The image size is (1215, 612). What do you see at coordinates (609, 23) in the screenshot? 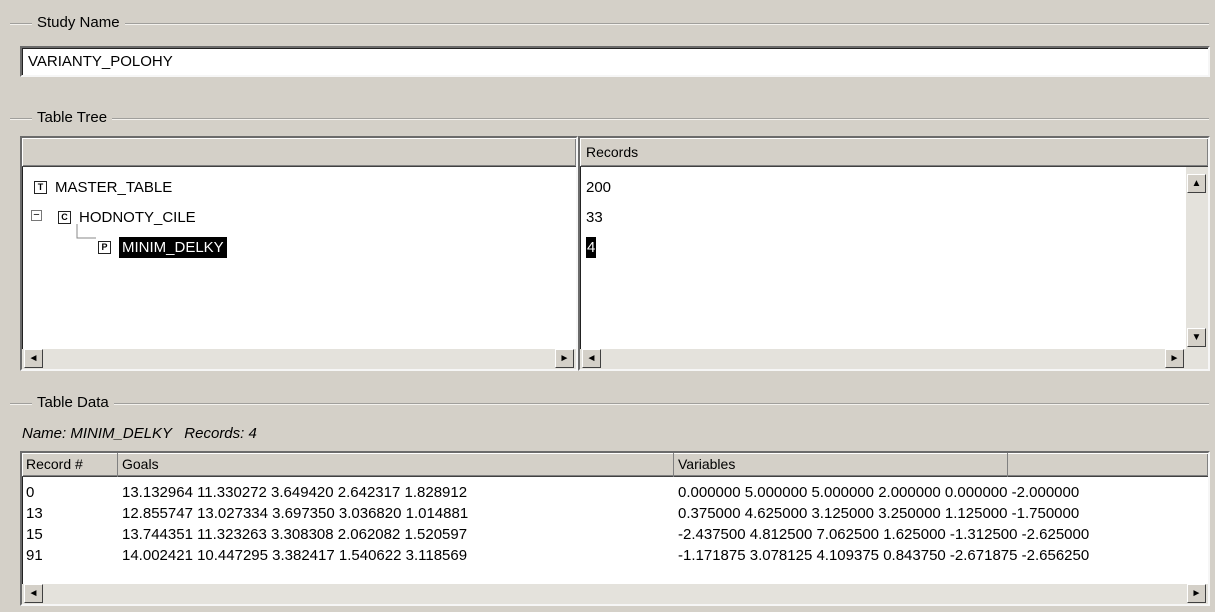
I see `study-name-group: Study Name` at bounding box center [609, 23].